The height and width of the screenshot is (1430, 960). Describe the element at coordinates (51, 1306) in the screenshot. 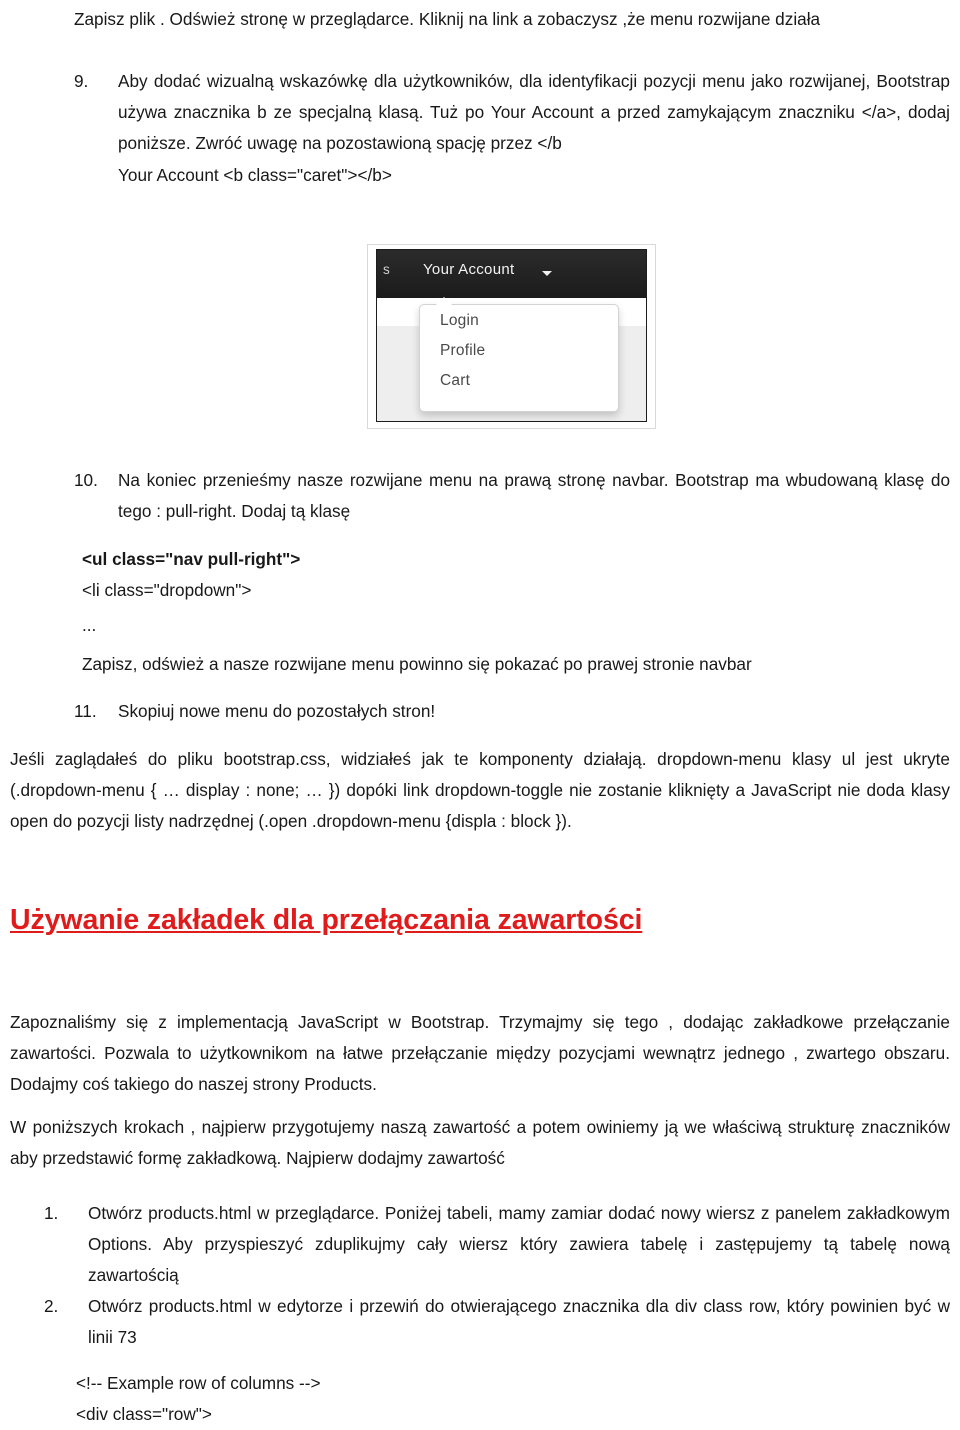

I see `list-item-step-2-number: 2.` at that location.